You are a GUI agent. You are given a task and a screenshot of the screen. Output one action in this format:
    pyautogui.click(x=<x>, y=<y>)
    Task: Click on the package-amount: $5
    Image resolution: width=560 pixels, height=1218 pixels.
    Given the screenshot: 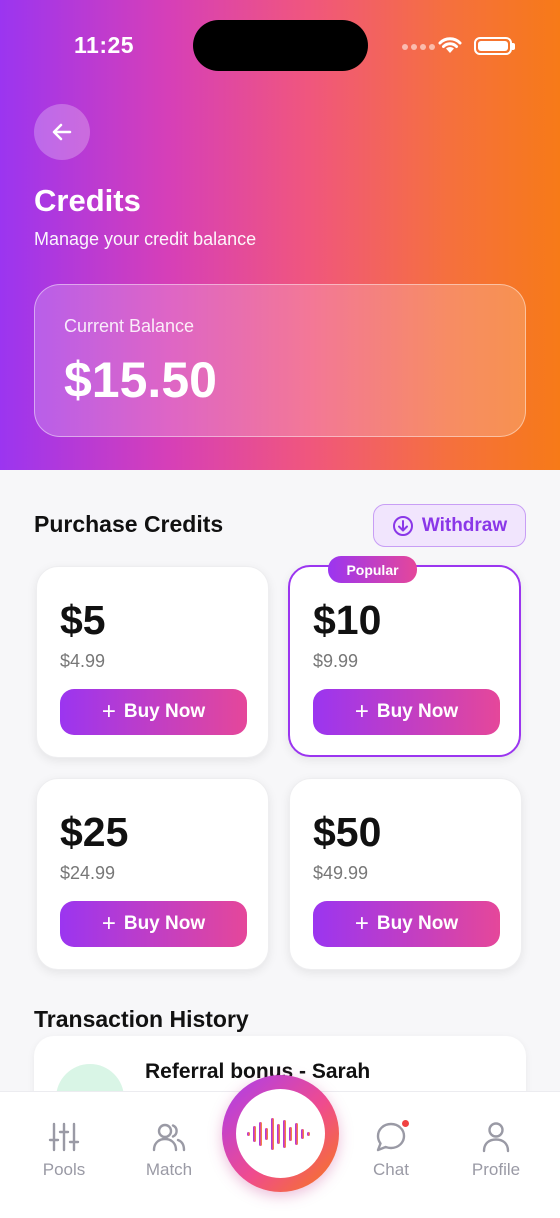 What is the action you would take?
    pyautogui.click(x=83, y=620)
    